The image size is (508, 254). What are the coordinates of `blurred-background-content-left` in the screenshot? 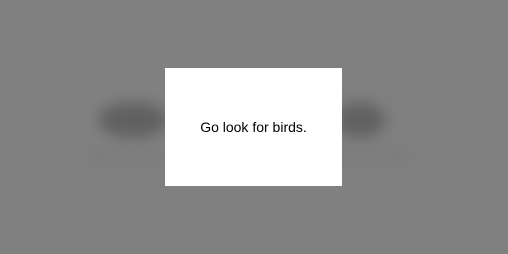 It's located at (133, 120).